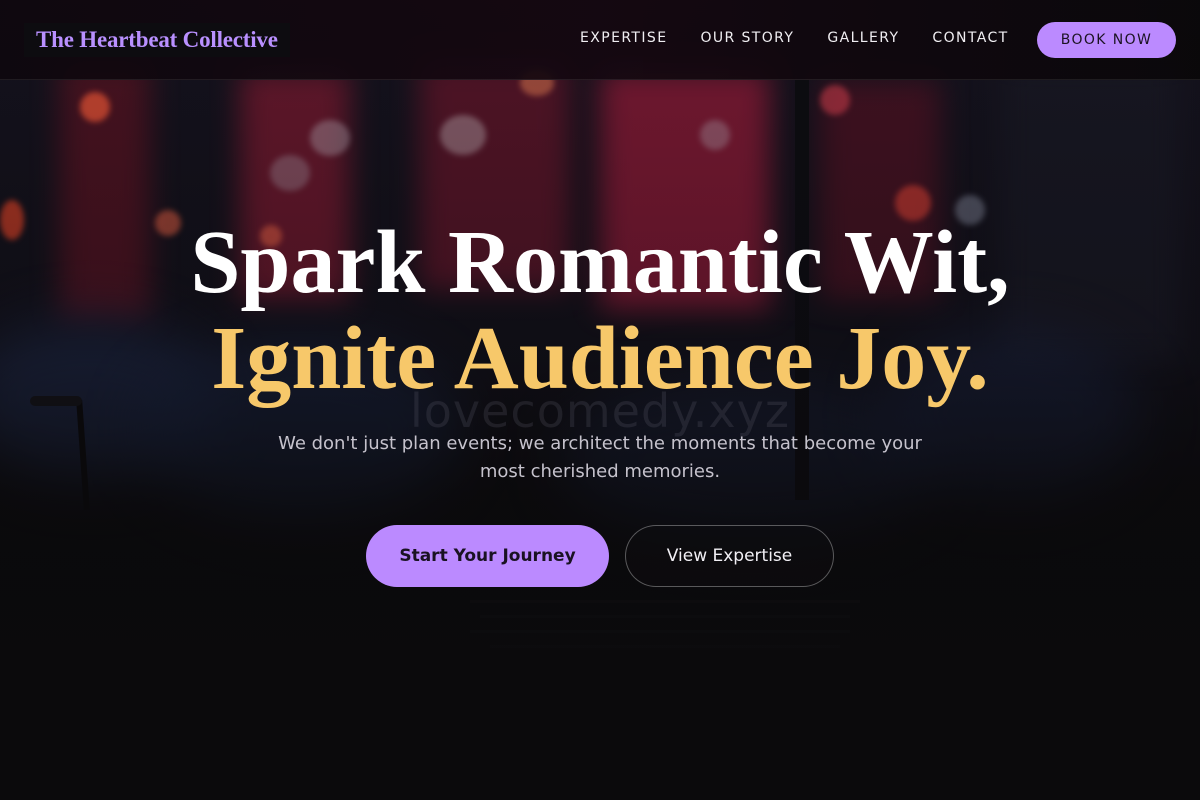 The height and width of the screenshot is (800, 1200). What do you see at coordinates (729, 556) in the screenshot?
I see `view-expertise-button: View Expertise` at bounding box center [729, 556].